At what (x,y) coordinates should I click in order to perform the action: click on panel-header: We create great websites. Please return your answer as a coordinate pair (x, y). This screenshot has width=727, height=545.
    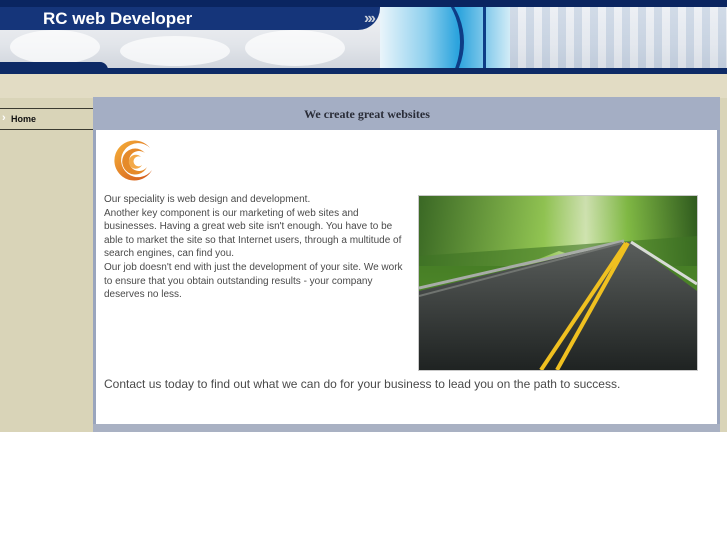
    Looking at the image, I should click on (406, 113).